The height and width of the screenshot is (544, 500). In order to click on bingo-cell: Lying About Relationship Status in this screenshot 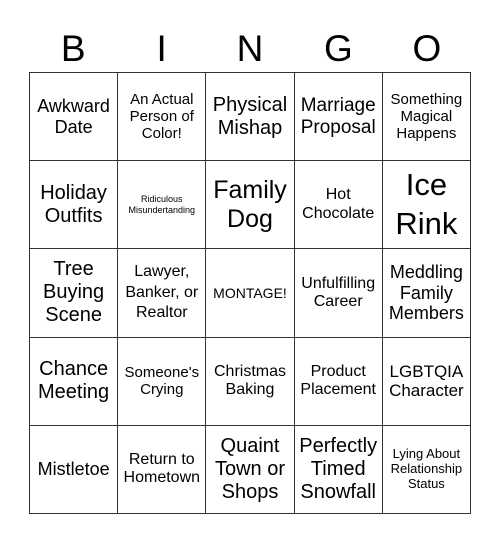, I will do `click(426, 469)`.